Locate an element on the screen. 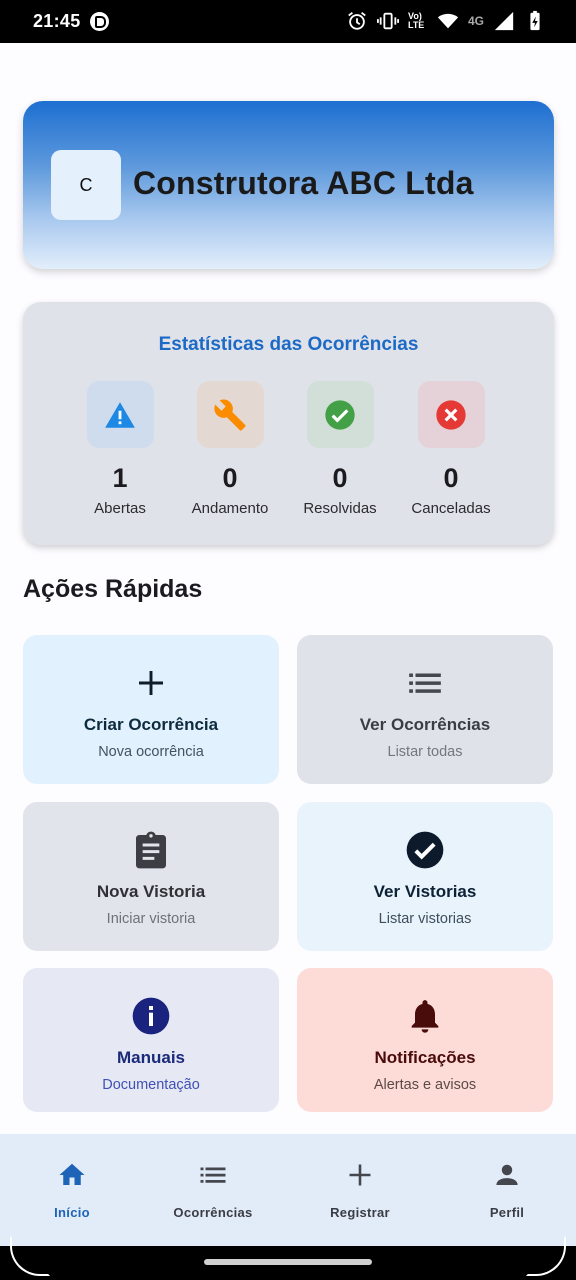 The height and width of the screenshot is (1280, 576). action-subtitle: Alertas e avisos is located at coordinates (425, 1085).